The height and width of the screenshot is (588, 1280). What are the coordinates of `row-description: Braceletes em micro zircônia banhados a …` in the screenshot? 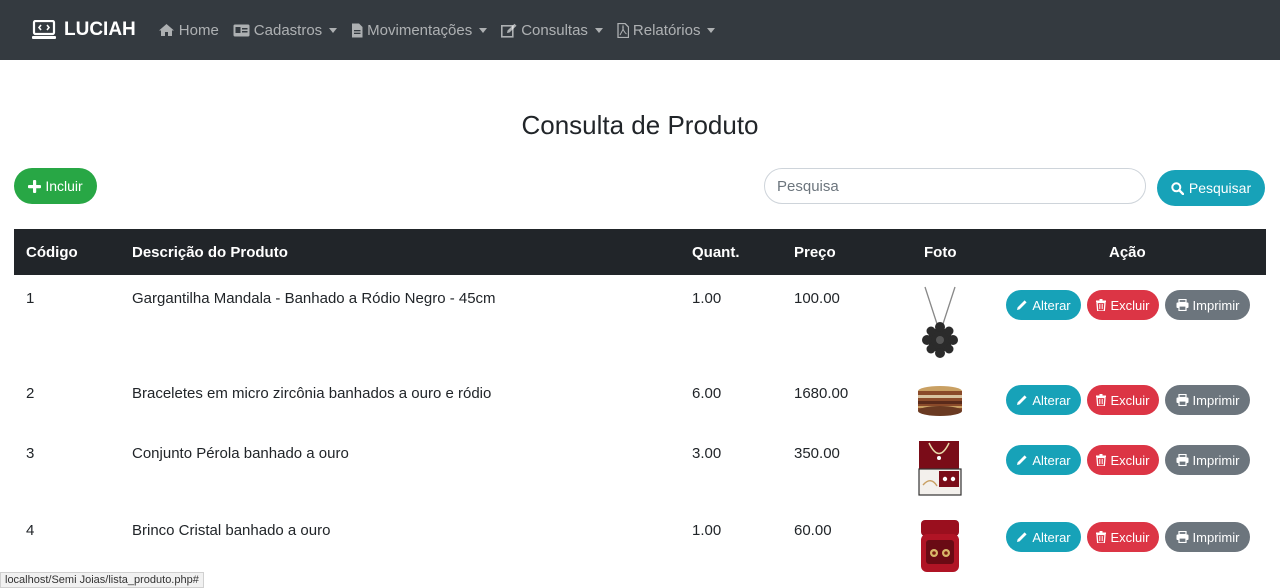 It's located at (312, 393).